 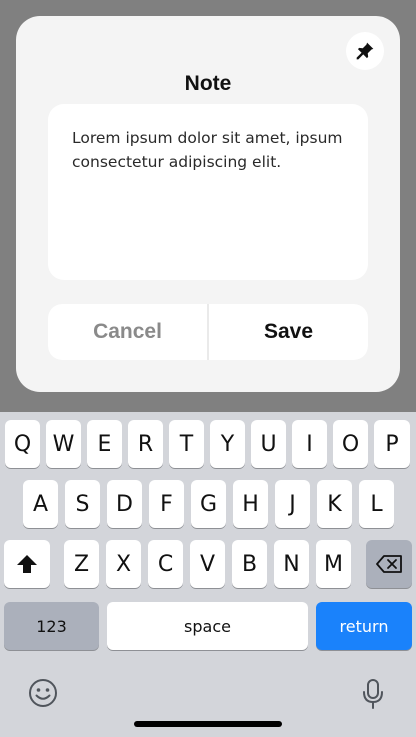 What do you see at coordinates (333, 564) in the screenshot?
I see `key-m: M` at bounding box center [333, 564].